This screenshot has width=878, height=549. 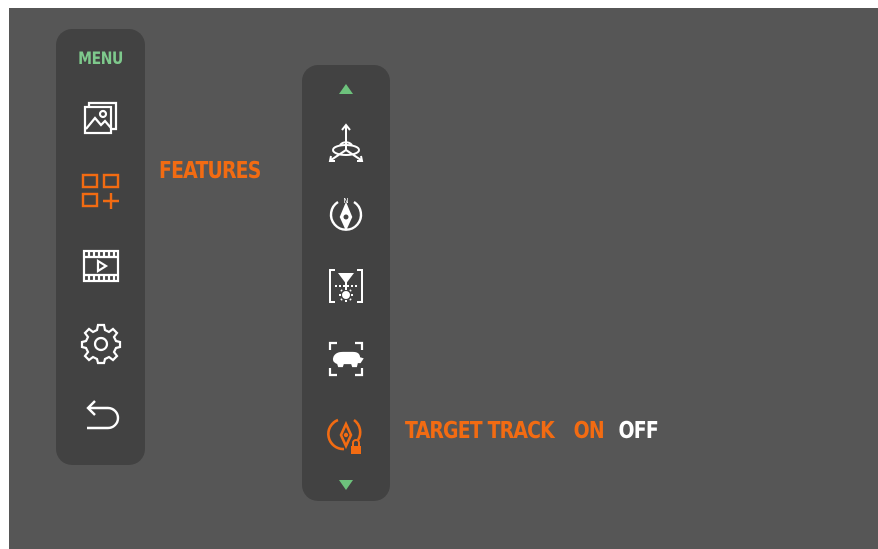 I want to click on menu-item-features, so click(x=101, y=192).